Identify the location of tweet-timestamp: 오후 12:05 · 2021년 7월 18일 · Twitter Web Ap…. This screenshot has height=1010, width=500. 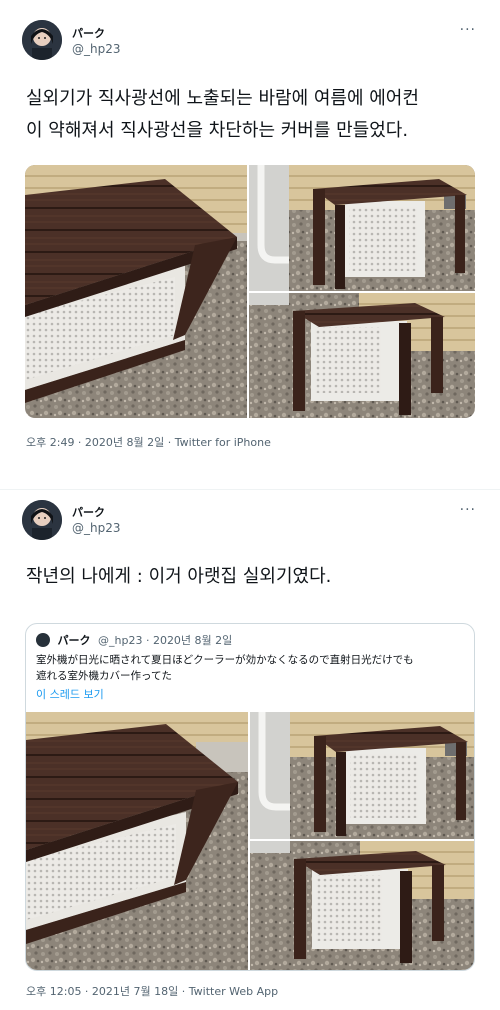
(152, 991).